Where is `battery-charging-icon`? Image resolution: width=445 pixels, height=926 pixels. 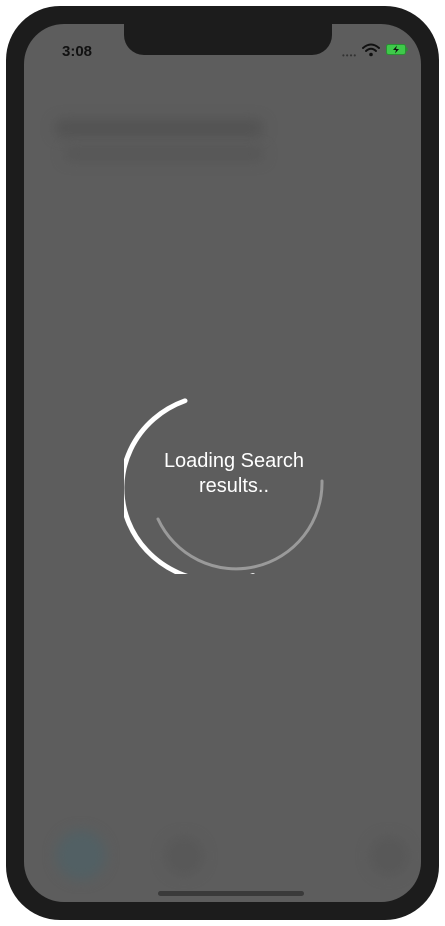 battery-charging-icon is located at coordinates (397, 49).